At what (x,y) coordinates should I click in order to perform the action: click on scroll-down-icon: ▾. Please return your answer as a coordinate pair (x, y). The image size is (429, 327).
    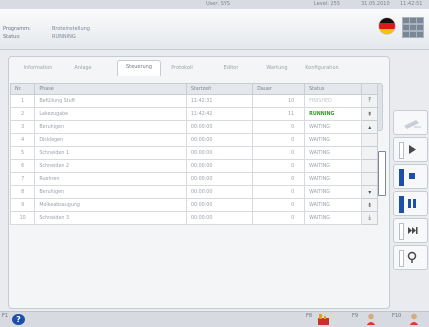
    Looking at the image, I should click on (369, 192).